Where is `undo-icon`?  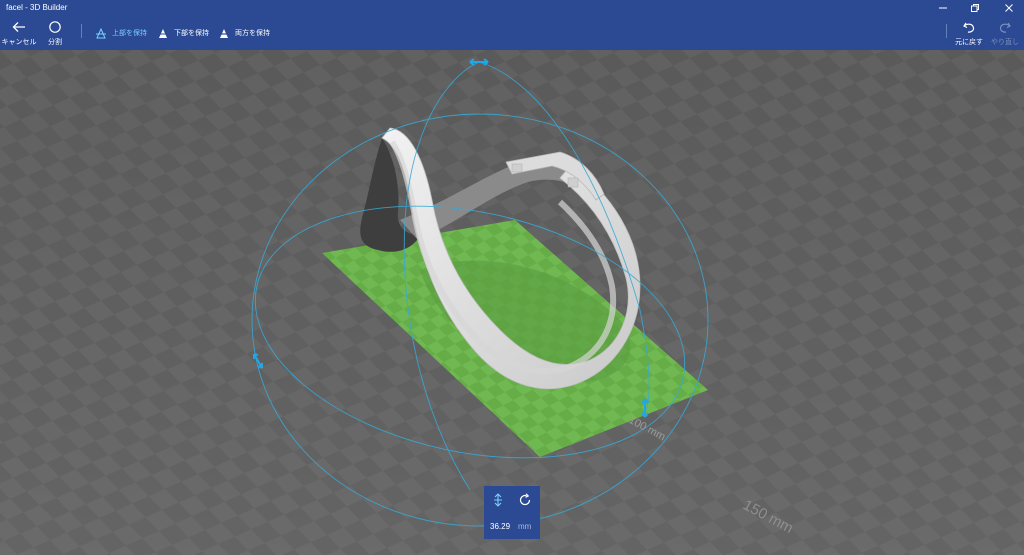
undo-icon is located at coordinates (969, 27).